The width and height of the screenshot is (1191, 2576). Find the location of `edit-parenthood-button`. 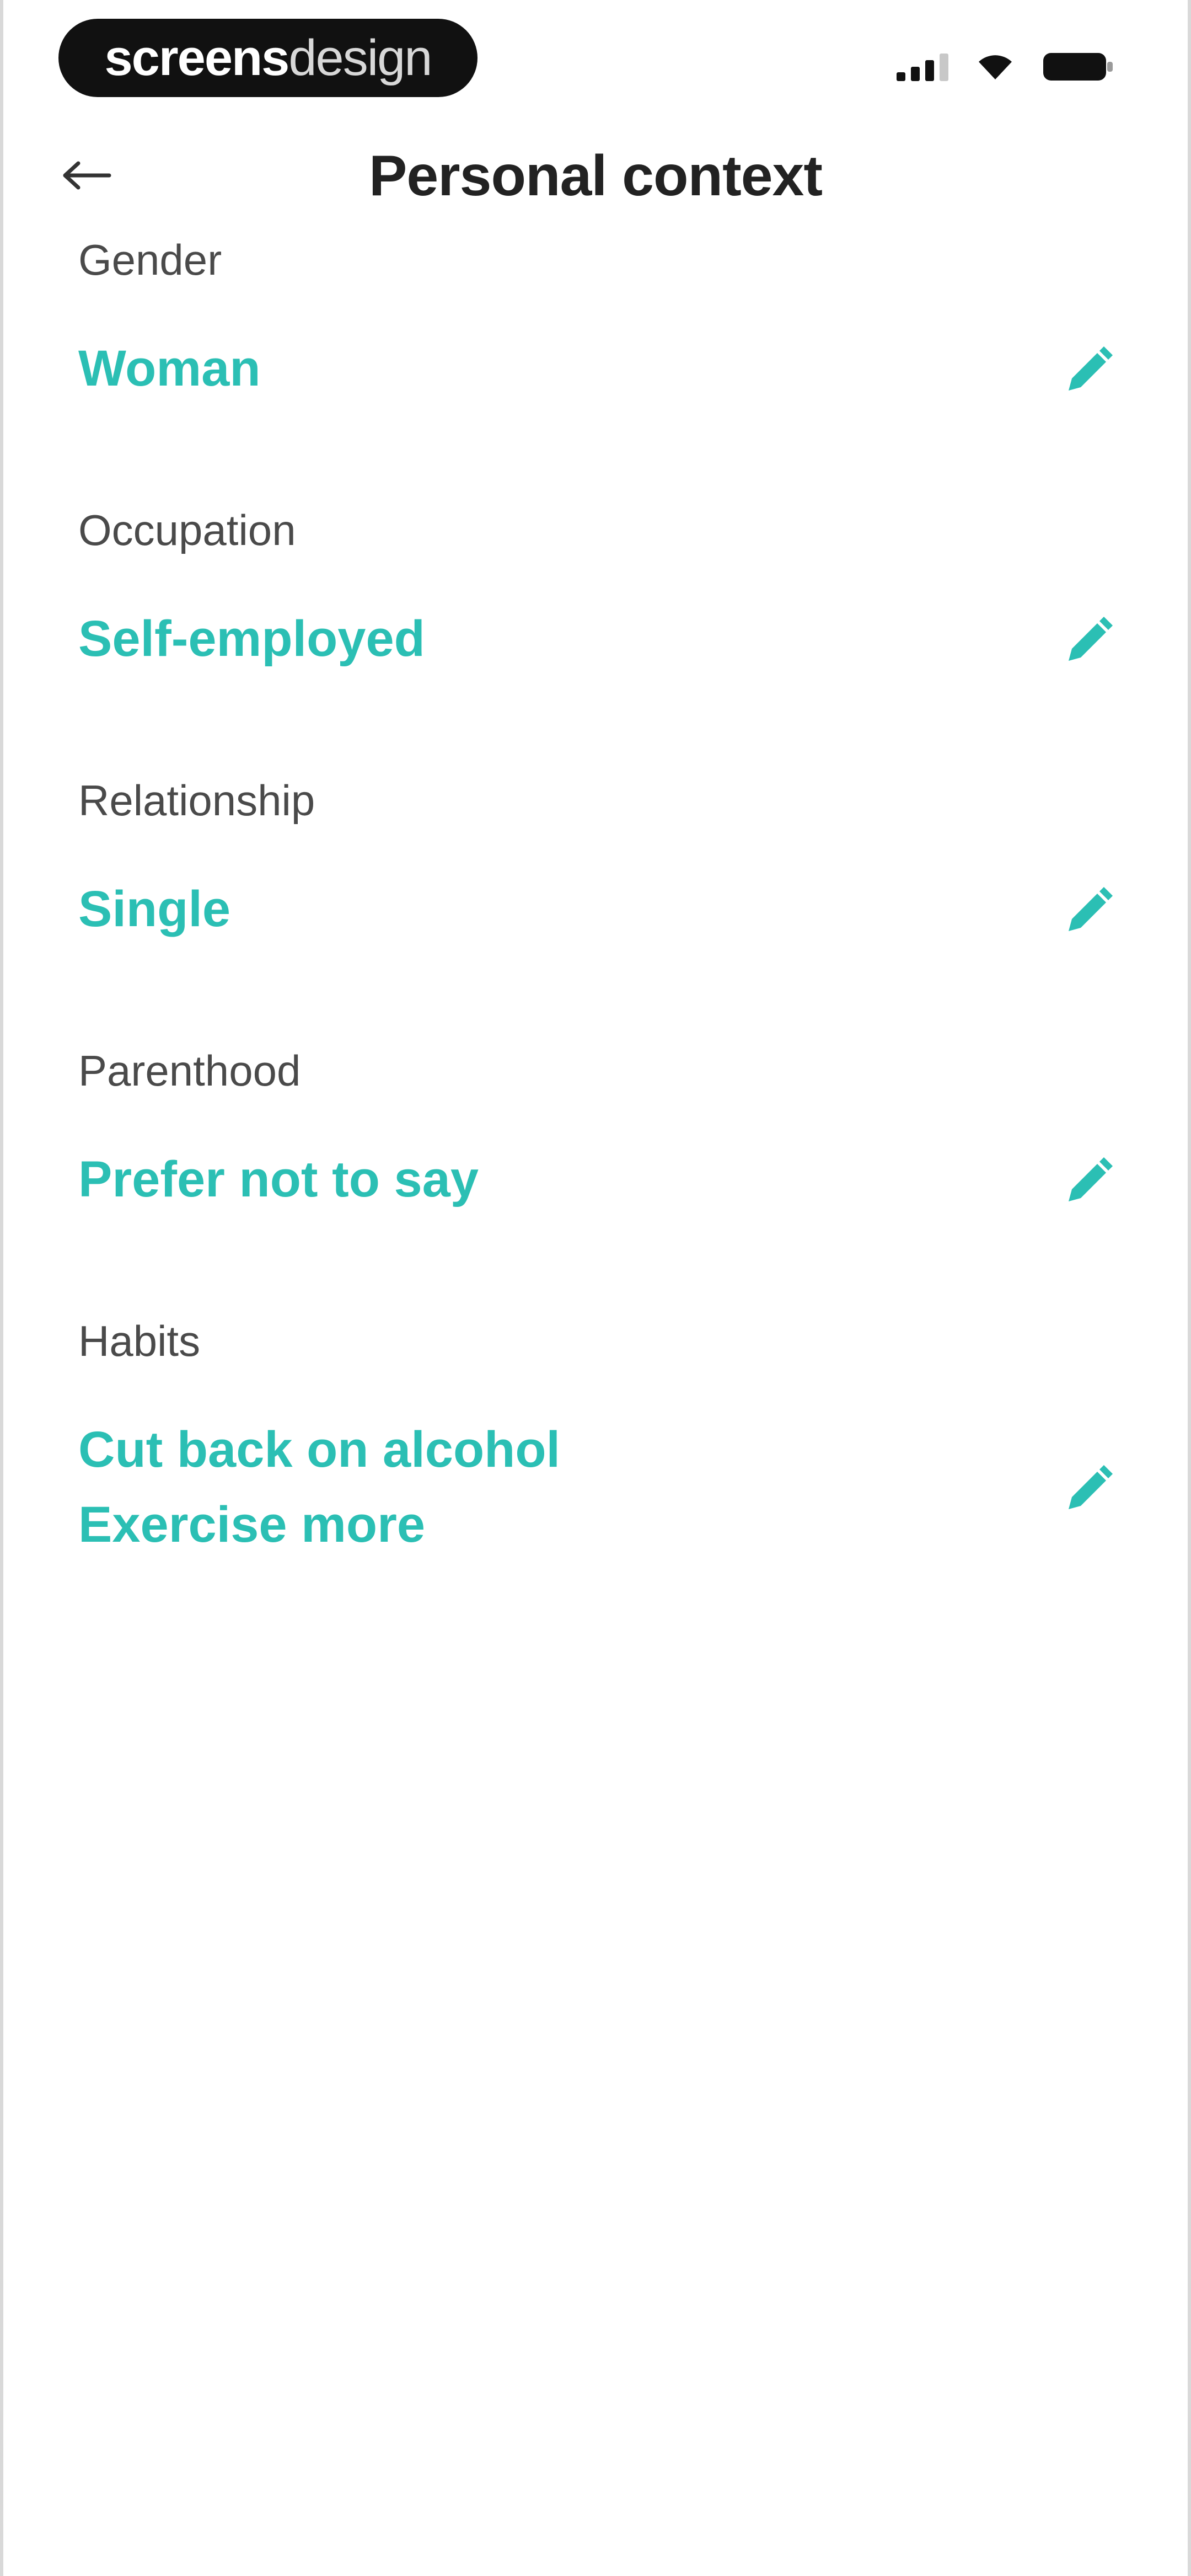

edit-parenthood-button is located at coordinates (1089, 1182).